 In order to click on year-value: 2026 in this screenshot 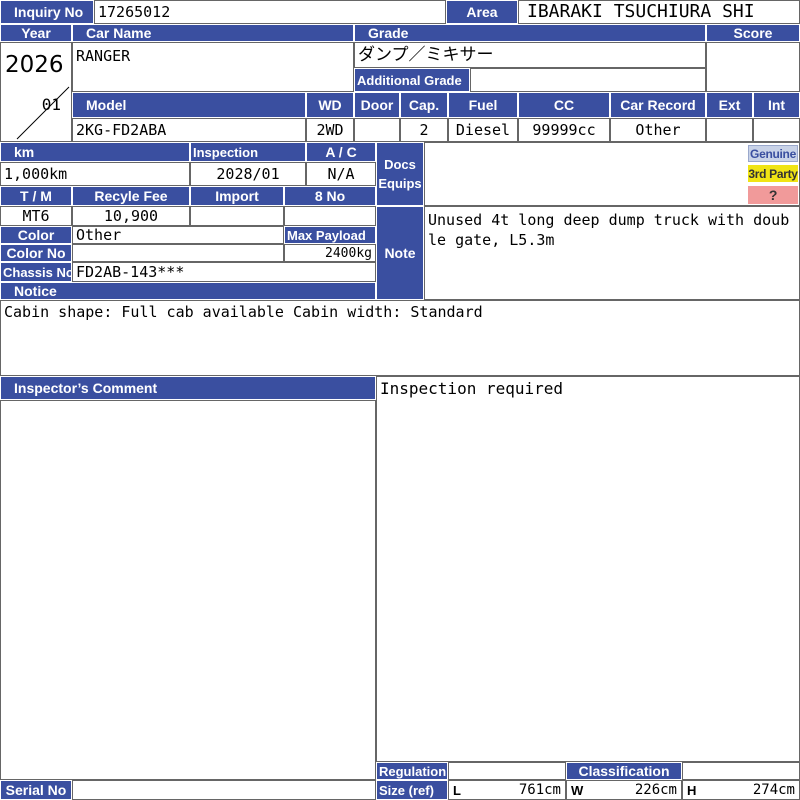, I will do `click(34, 65)`.